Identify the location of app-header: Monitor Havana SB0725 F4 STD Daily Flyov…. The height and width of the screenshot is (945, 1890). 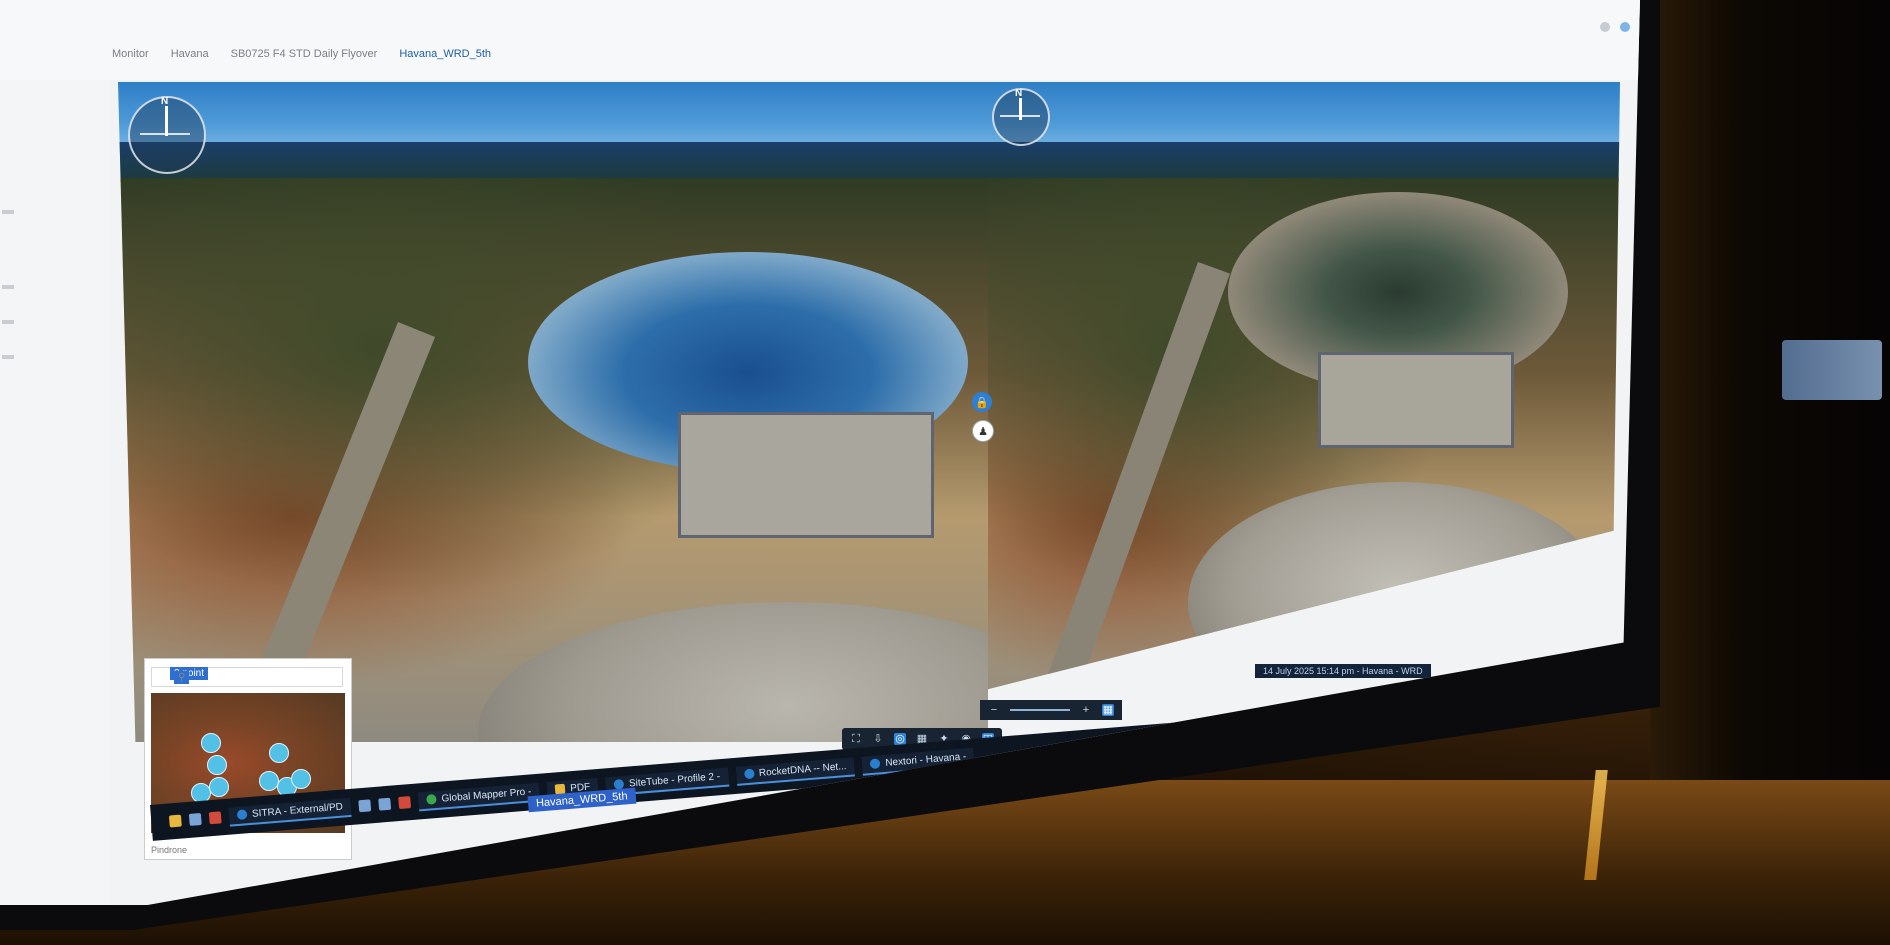
(820, 40).